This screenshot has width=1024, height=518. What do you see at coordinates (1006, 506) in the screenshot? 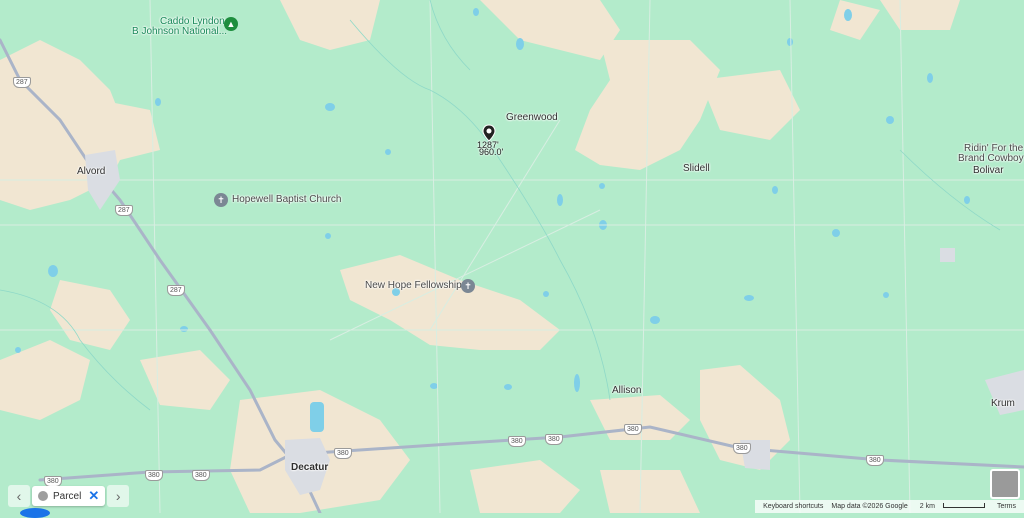
I see `terms-link: Terms` at bounding box center [1006, 506].